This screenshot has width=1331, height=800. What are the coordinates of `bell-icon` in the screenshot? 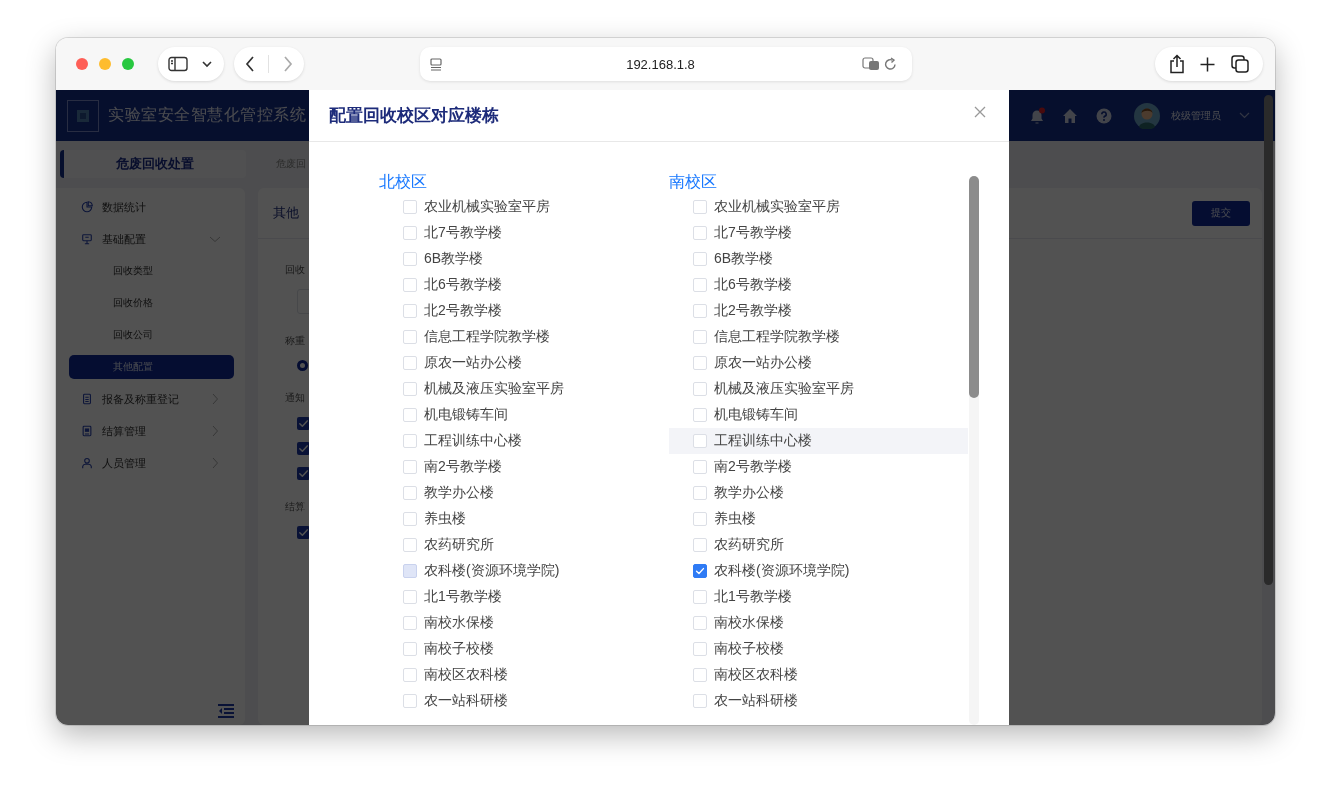 It's located at (1037, 115).